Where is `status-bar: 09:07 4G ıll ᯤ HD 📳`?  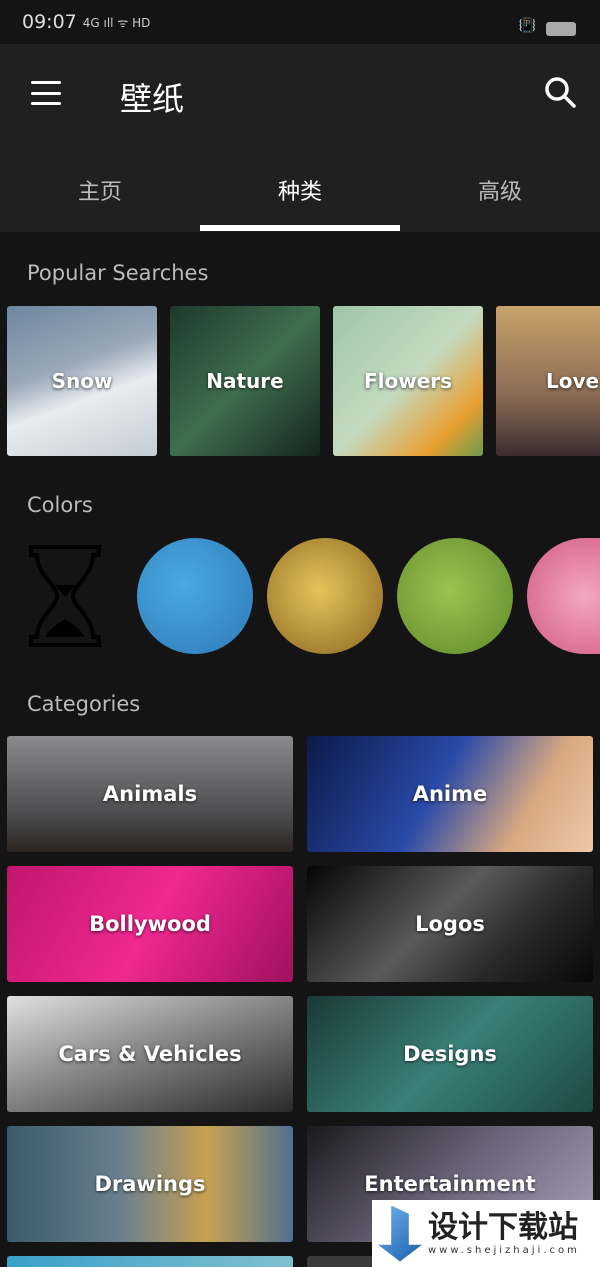 status-bar: 09:07 4G ıll ᯤ HD 📳 is located at coordinates (300, 22).